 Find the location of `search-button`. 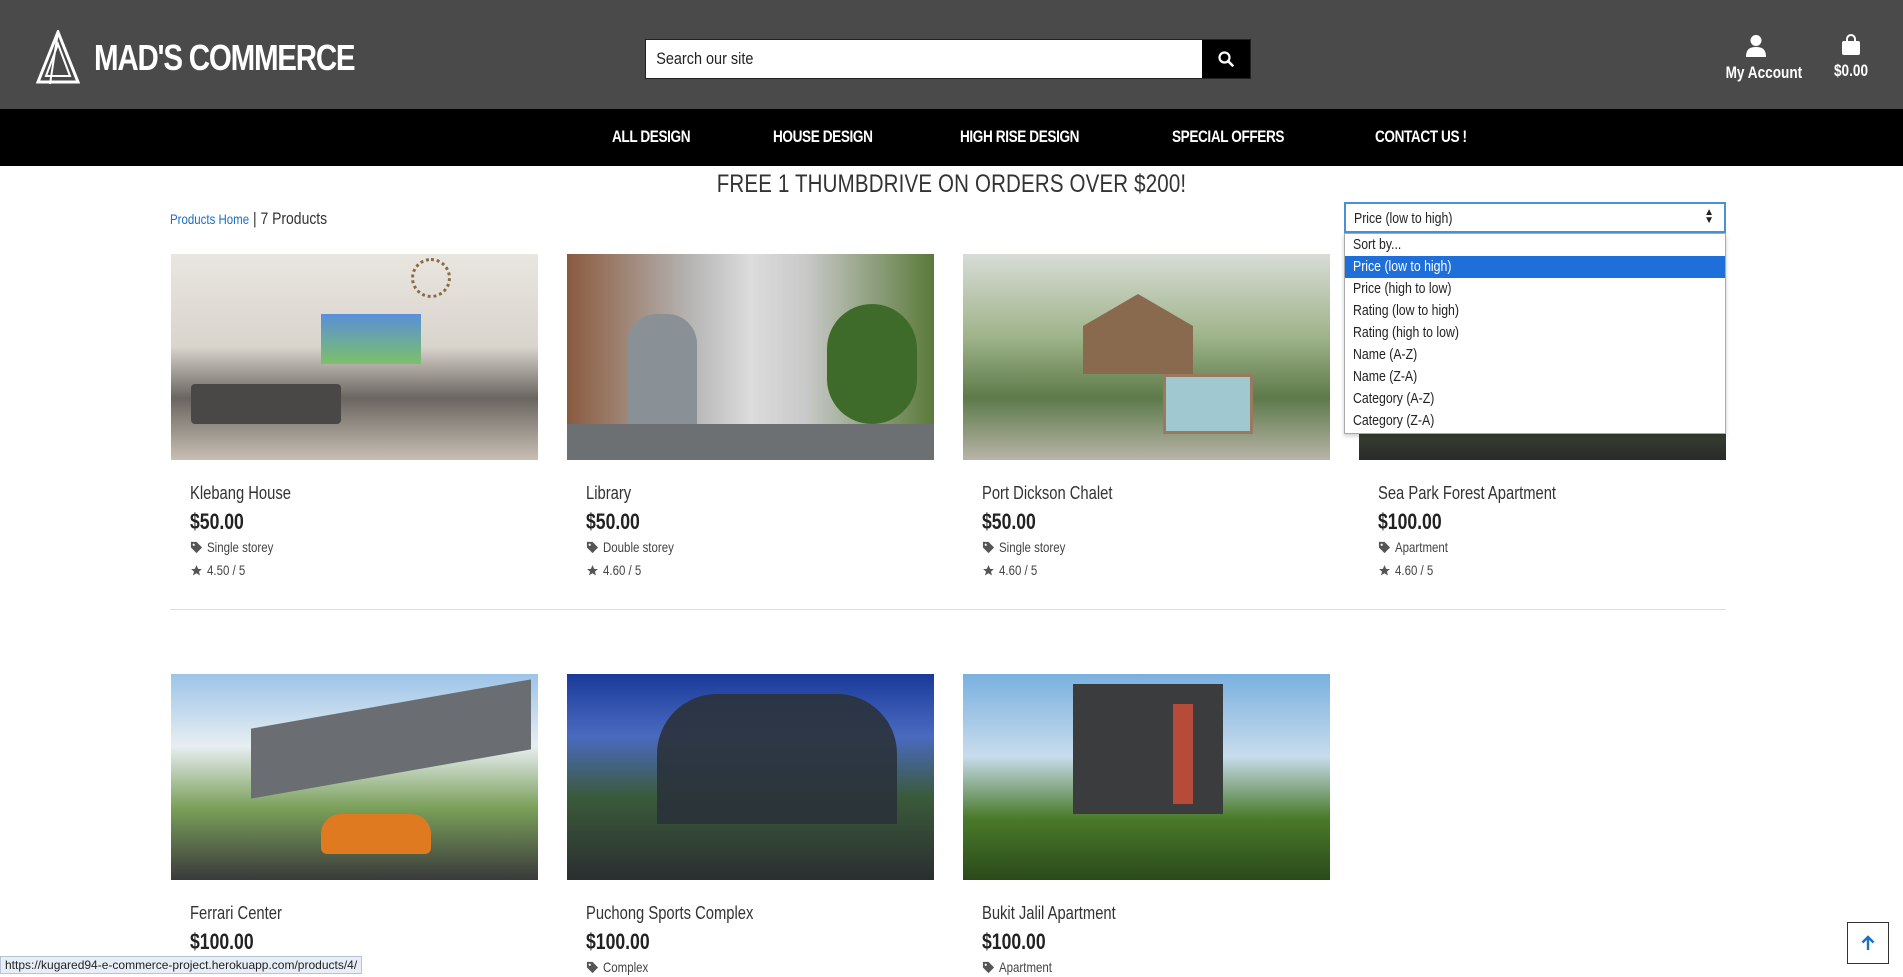

search-button is located at coordinates (1226, 59).